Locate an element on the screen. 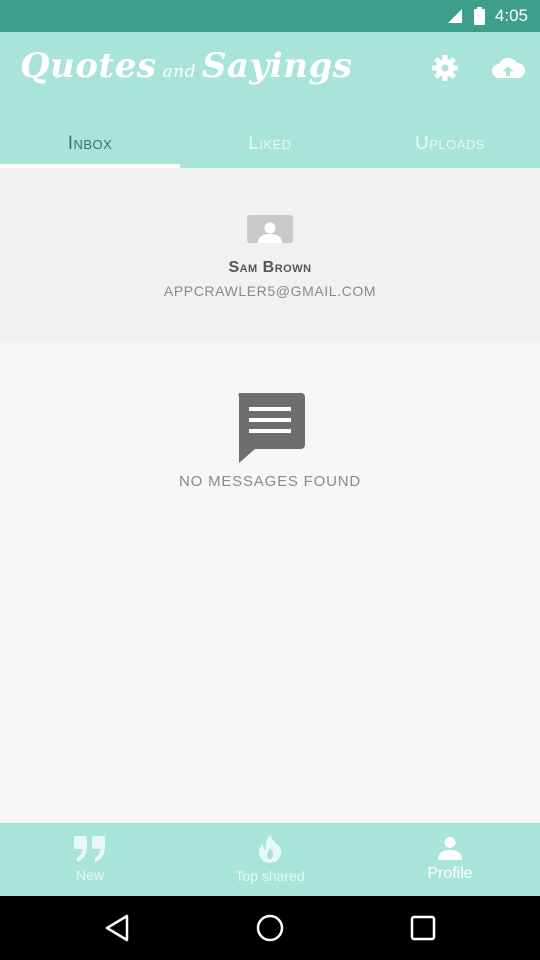 This screenshot has height=960, width=540. home-circle-icon is located at coordinates (270, 928).